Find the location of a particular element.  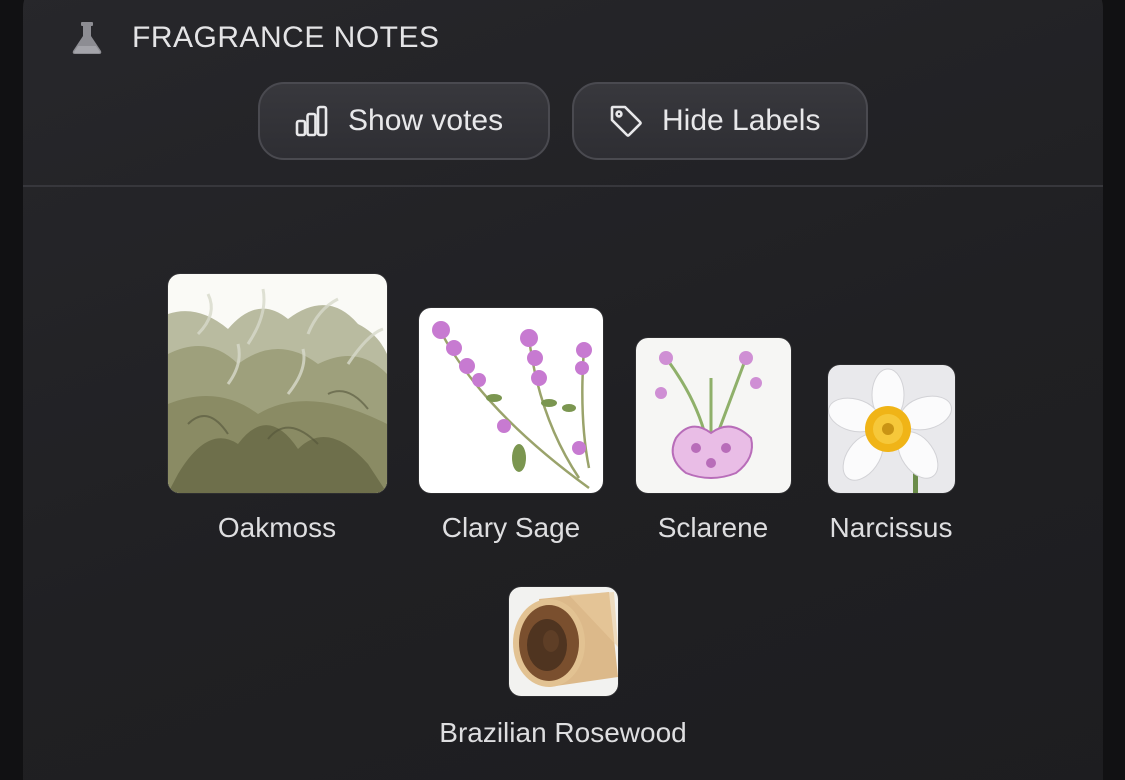

brazilian-rosewood-image is located at coordinates (563, 641).